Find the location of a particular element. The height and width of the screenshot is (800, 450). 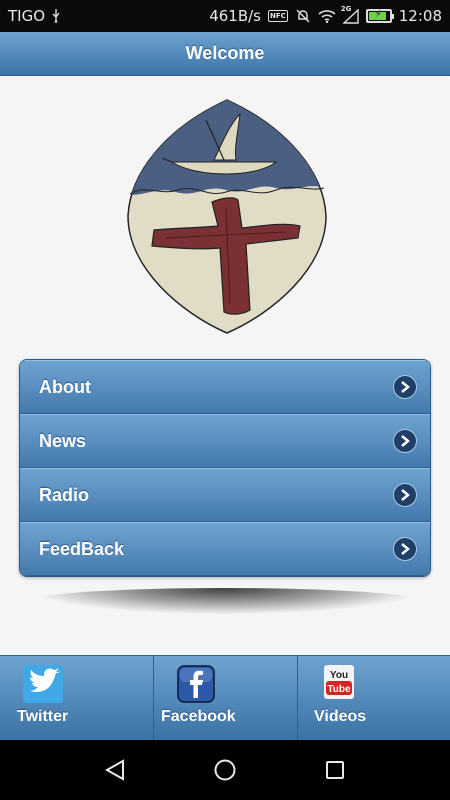

wifi-icon is located at coordinates (327, 16).